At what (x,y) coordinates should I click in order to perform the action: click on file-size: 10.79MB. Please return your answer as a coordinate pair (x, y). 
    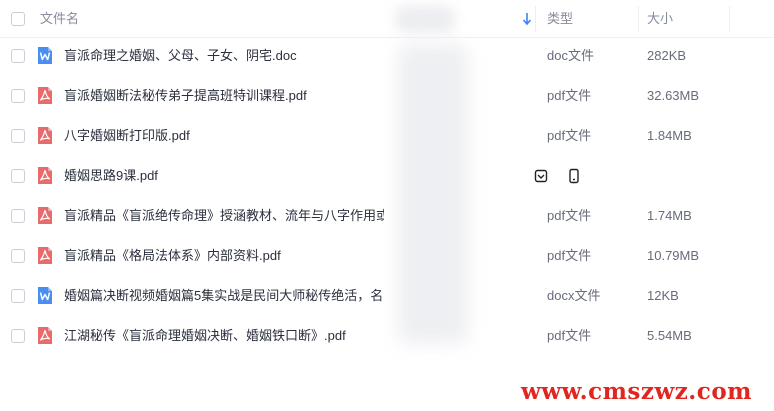
    Looking at the image, I should click on (673, 255).